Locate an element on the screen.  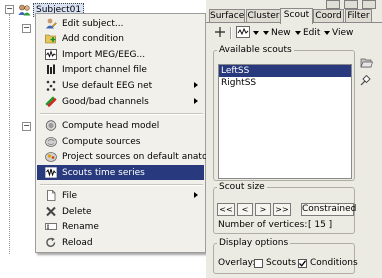
tab-filter: Filter is located at coordinates (358, 16).